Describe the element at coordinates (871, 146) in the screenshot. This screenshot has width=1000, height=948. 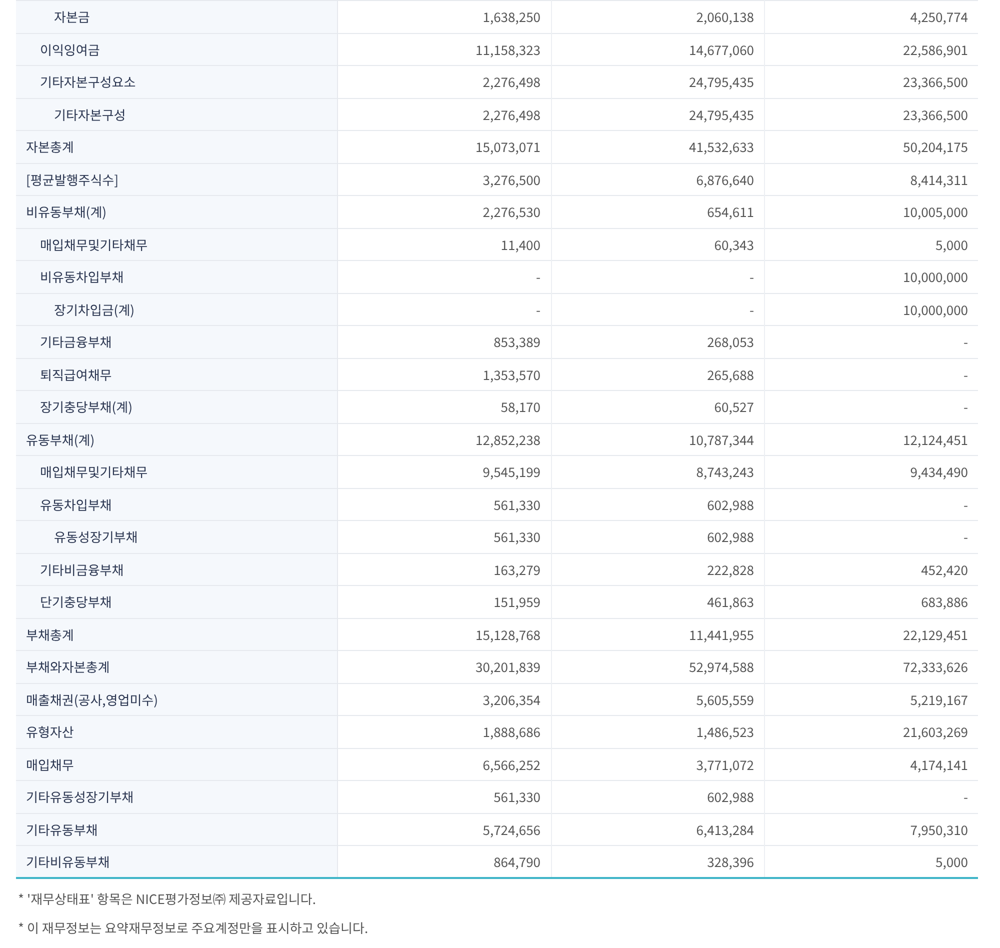
I see `table-cell: 50,204,175` at that location.